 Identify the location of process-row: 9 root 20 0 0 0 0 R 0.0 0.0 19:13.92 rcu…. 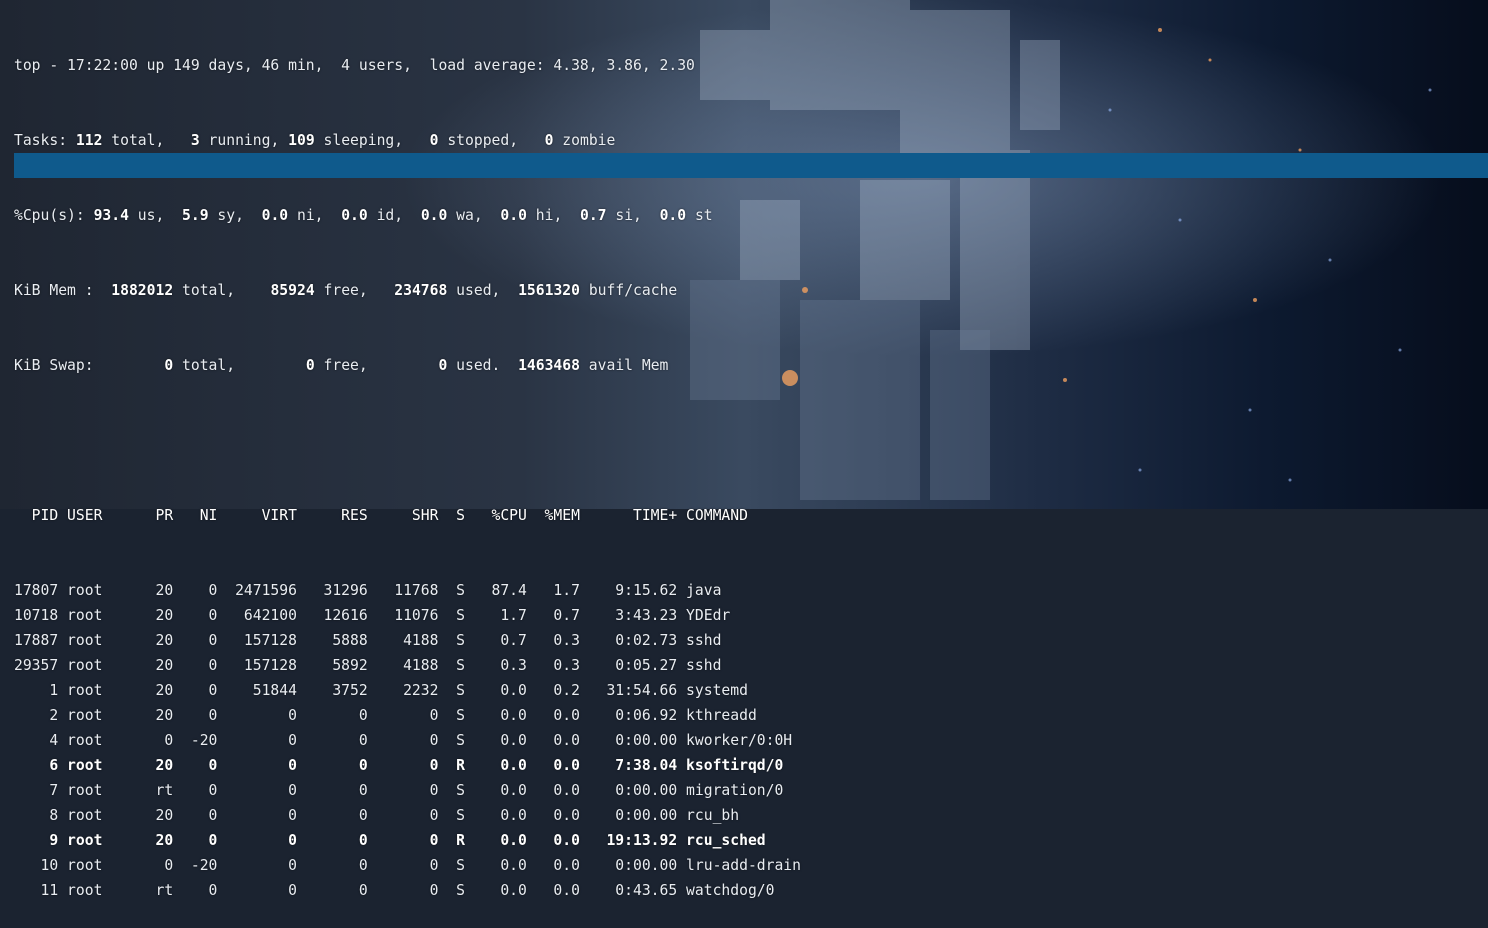
(421, 840).